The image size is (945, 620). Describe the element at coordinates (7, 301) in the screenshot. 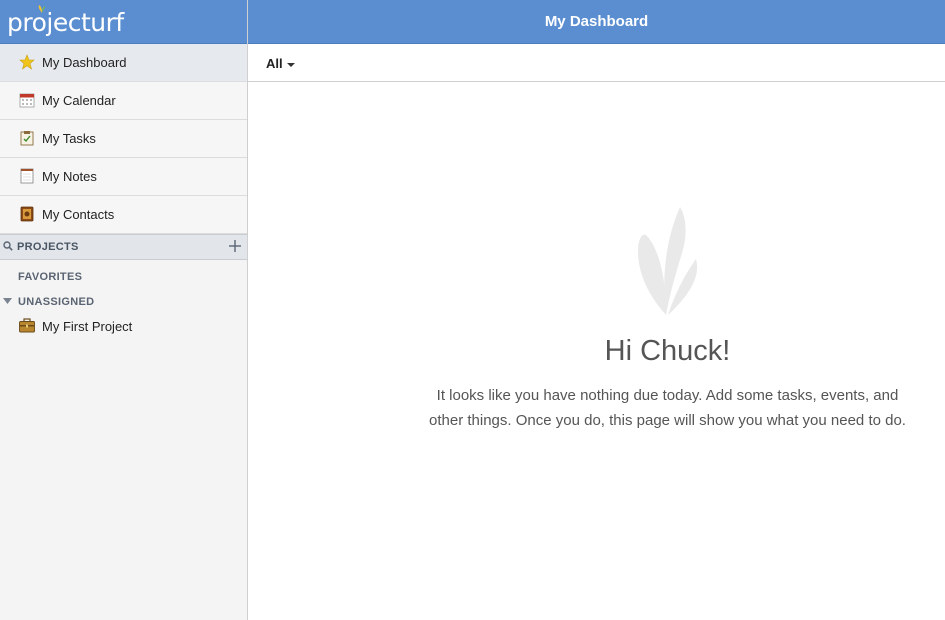

I see `collapse-triangle-icon` at that location.